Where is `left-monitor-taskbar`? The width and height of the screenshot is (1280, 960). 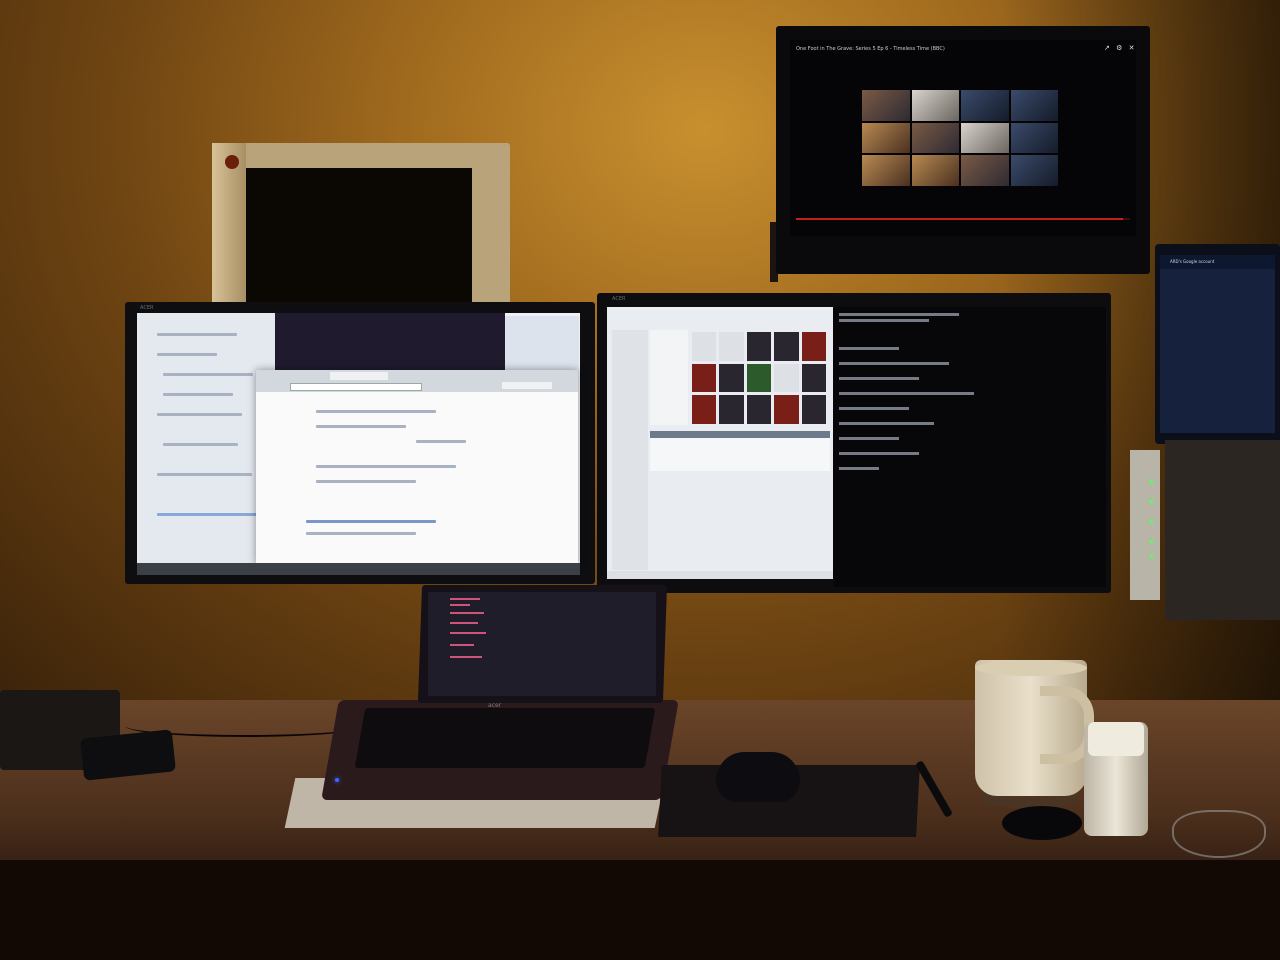
left-monitor-taskbar is located at coordinates (358, 569).